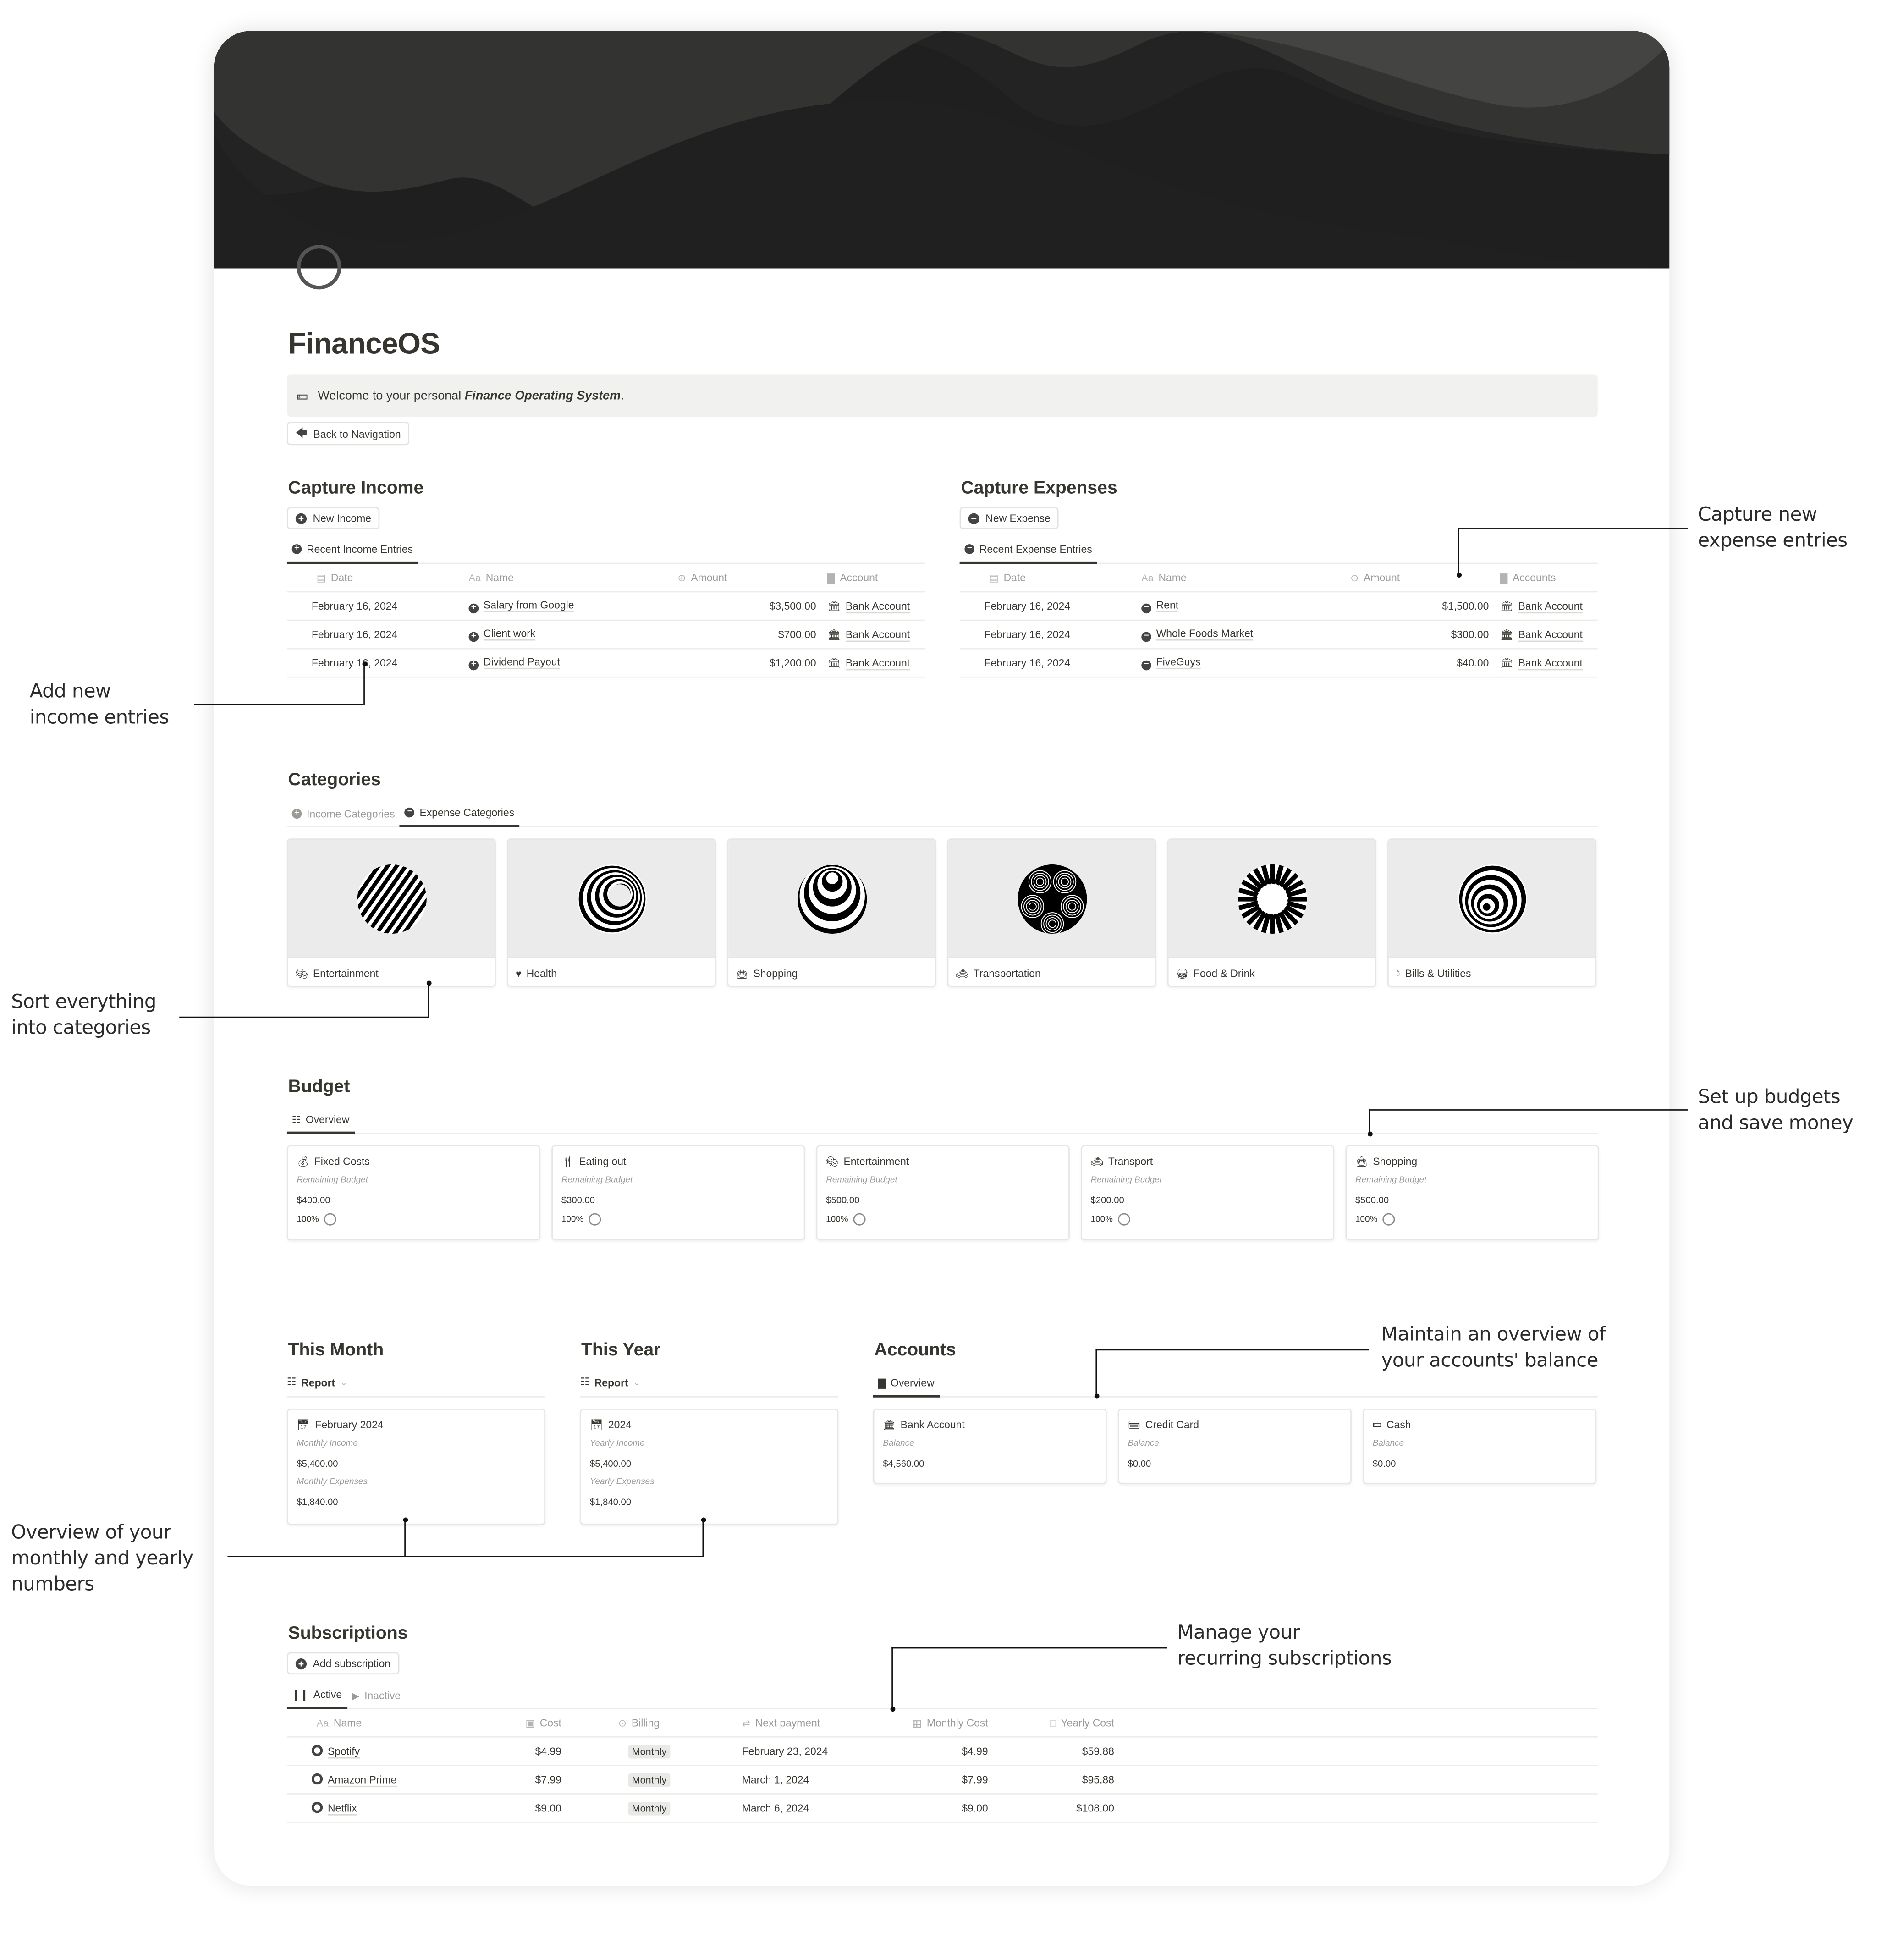 This screenshot has height=1960, width=1892. I want to click on column-amount: ⊕ Amount, so click(751, 579).